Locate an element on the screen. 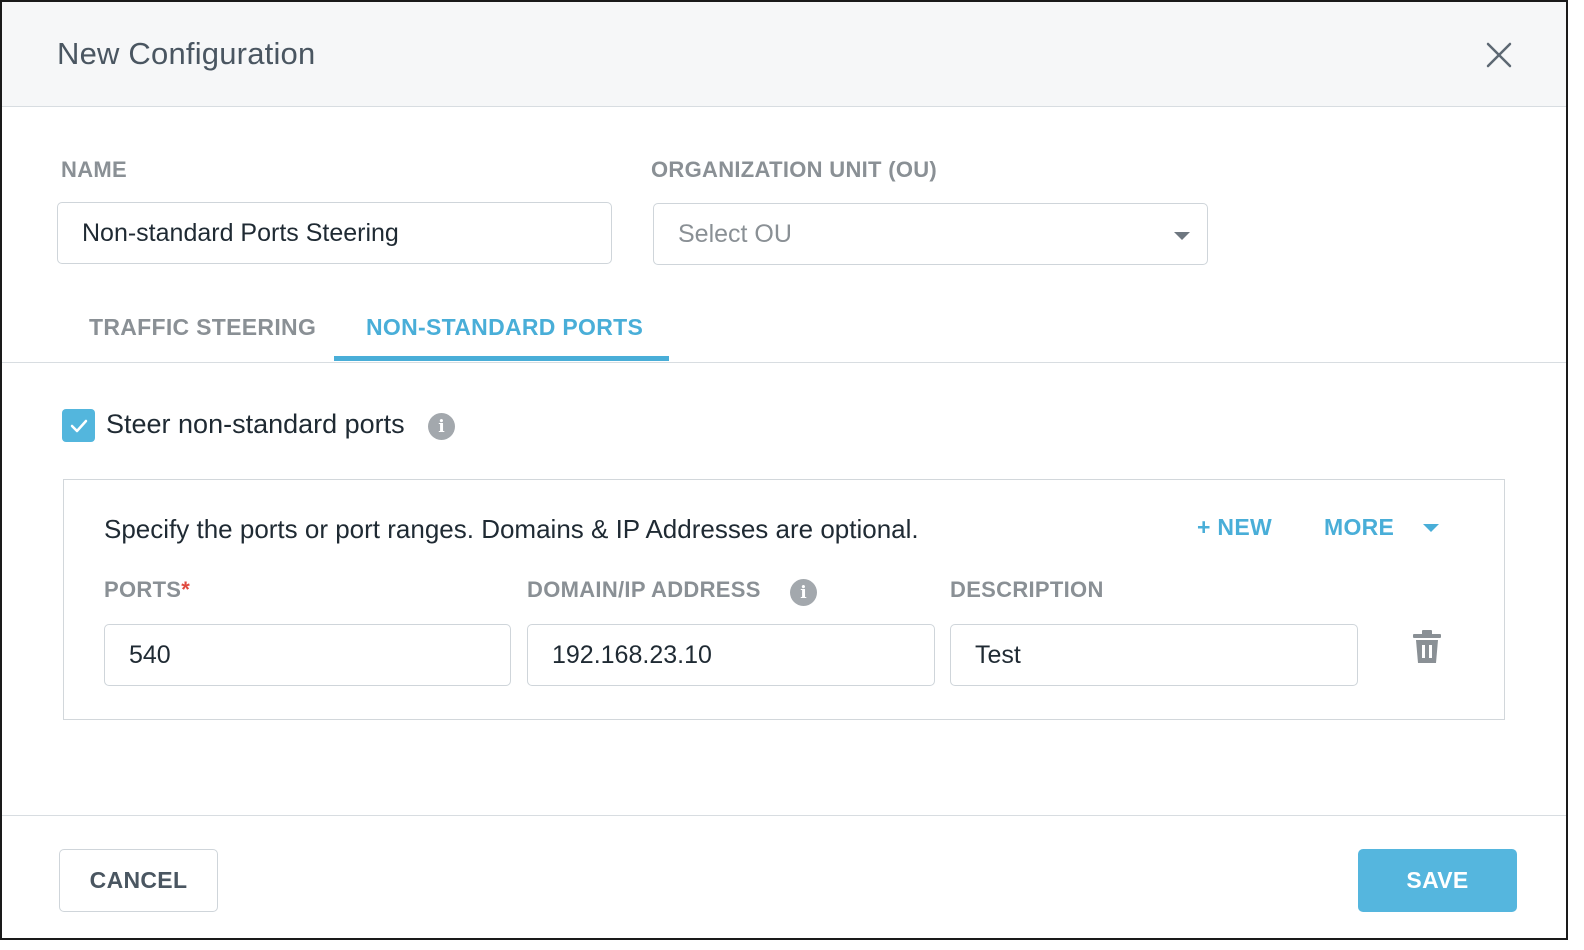  domain-info-icon: i is located at coordinates (803, 592).